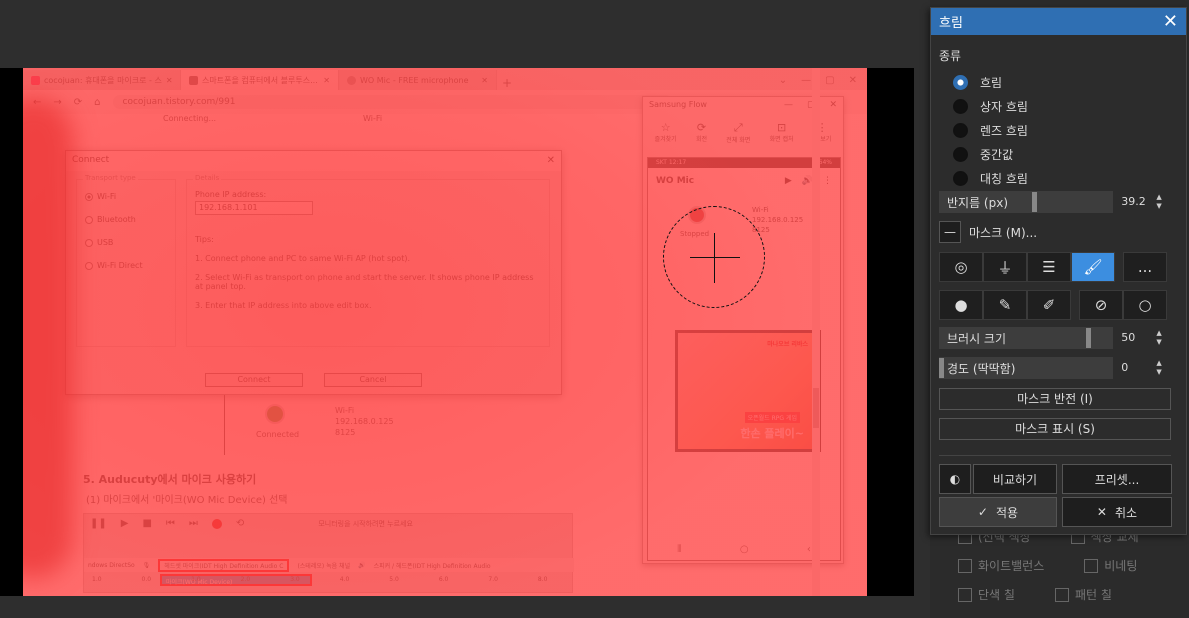  I want to click on home-icon: ⌂, so click(97, 102).